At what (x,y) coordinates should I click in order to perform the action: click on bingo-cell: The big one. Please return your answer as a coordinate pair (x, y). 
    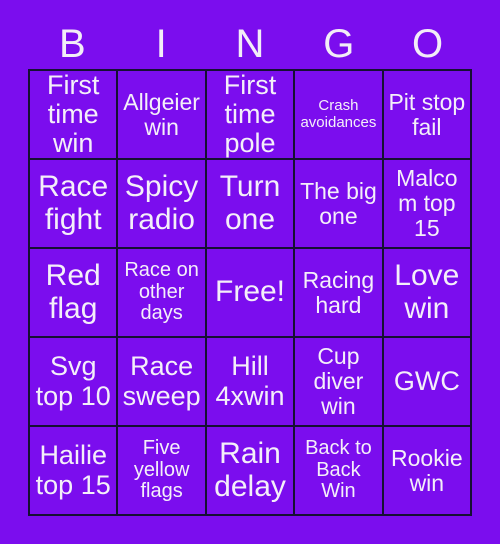
    Looking at the image, I should click on (339, 204).